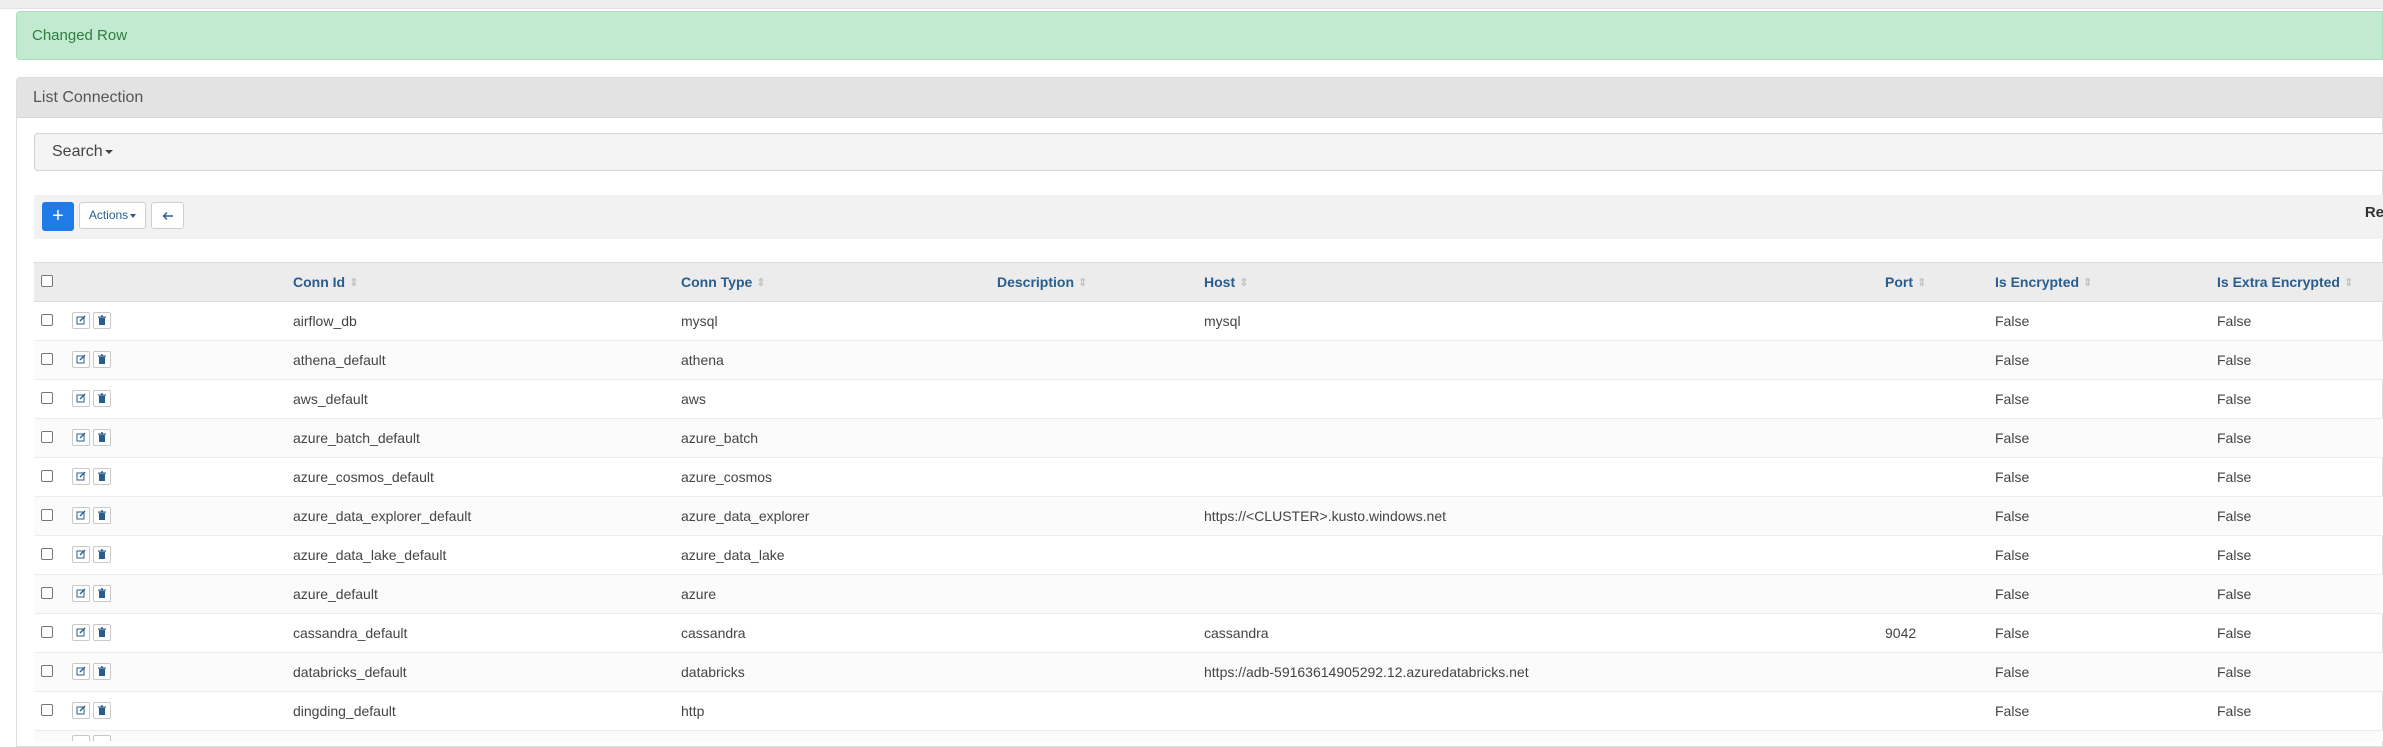 This screenshot has height=747, width=2383. I want to click on actions-dropdown-button: Actions, so click(112, 215).